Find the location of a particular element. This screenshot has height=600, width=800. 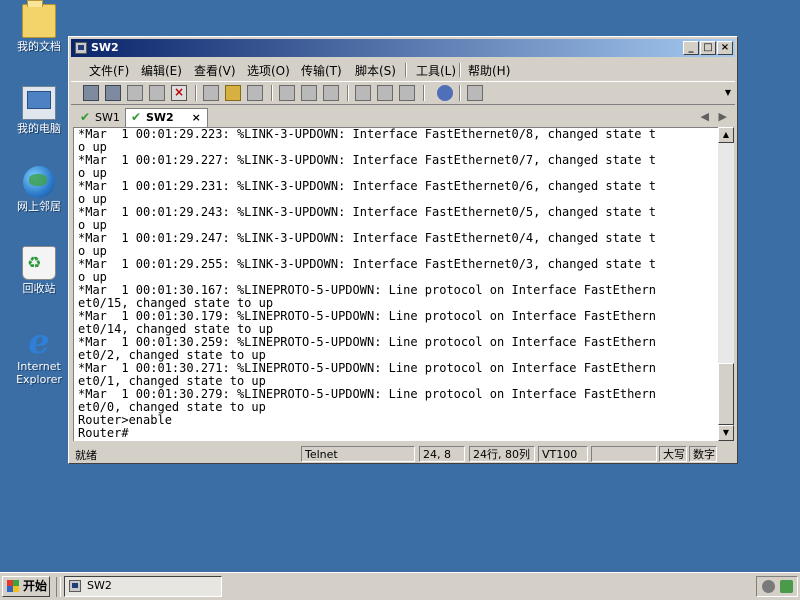

session-tabs: ✔ SW1 ✔ SW2 × ◀ ▶ is located at coordinates (403, 117).